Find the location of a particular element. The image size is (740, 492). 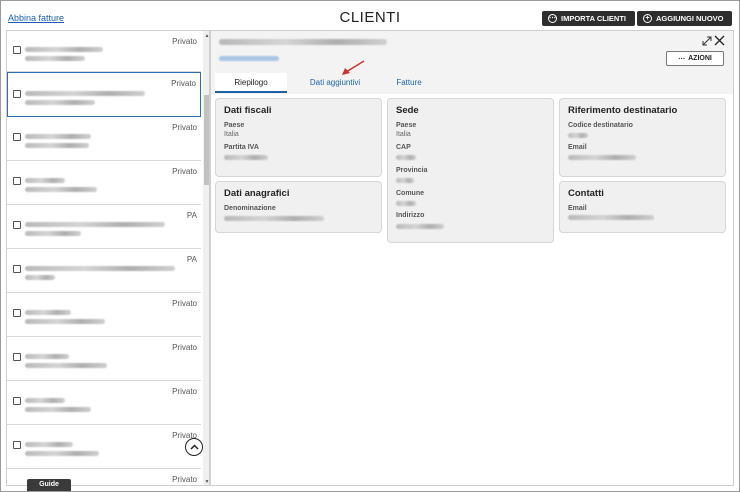

tab-fatture: Fatture is located at coordinates (409, 83).